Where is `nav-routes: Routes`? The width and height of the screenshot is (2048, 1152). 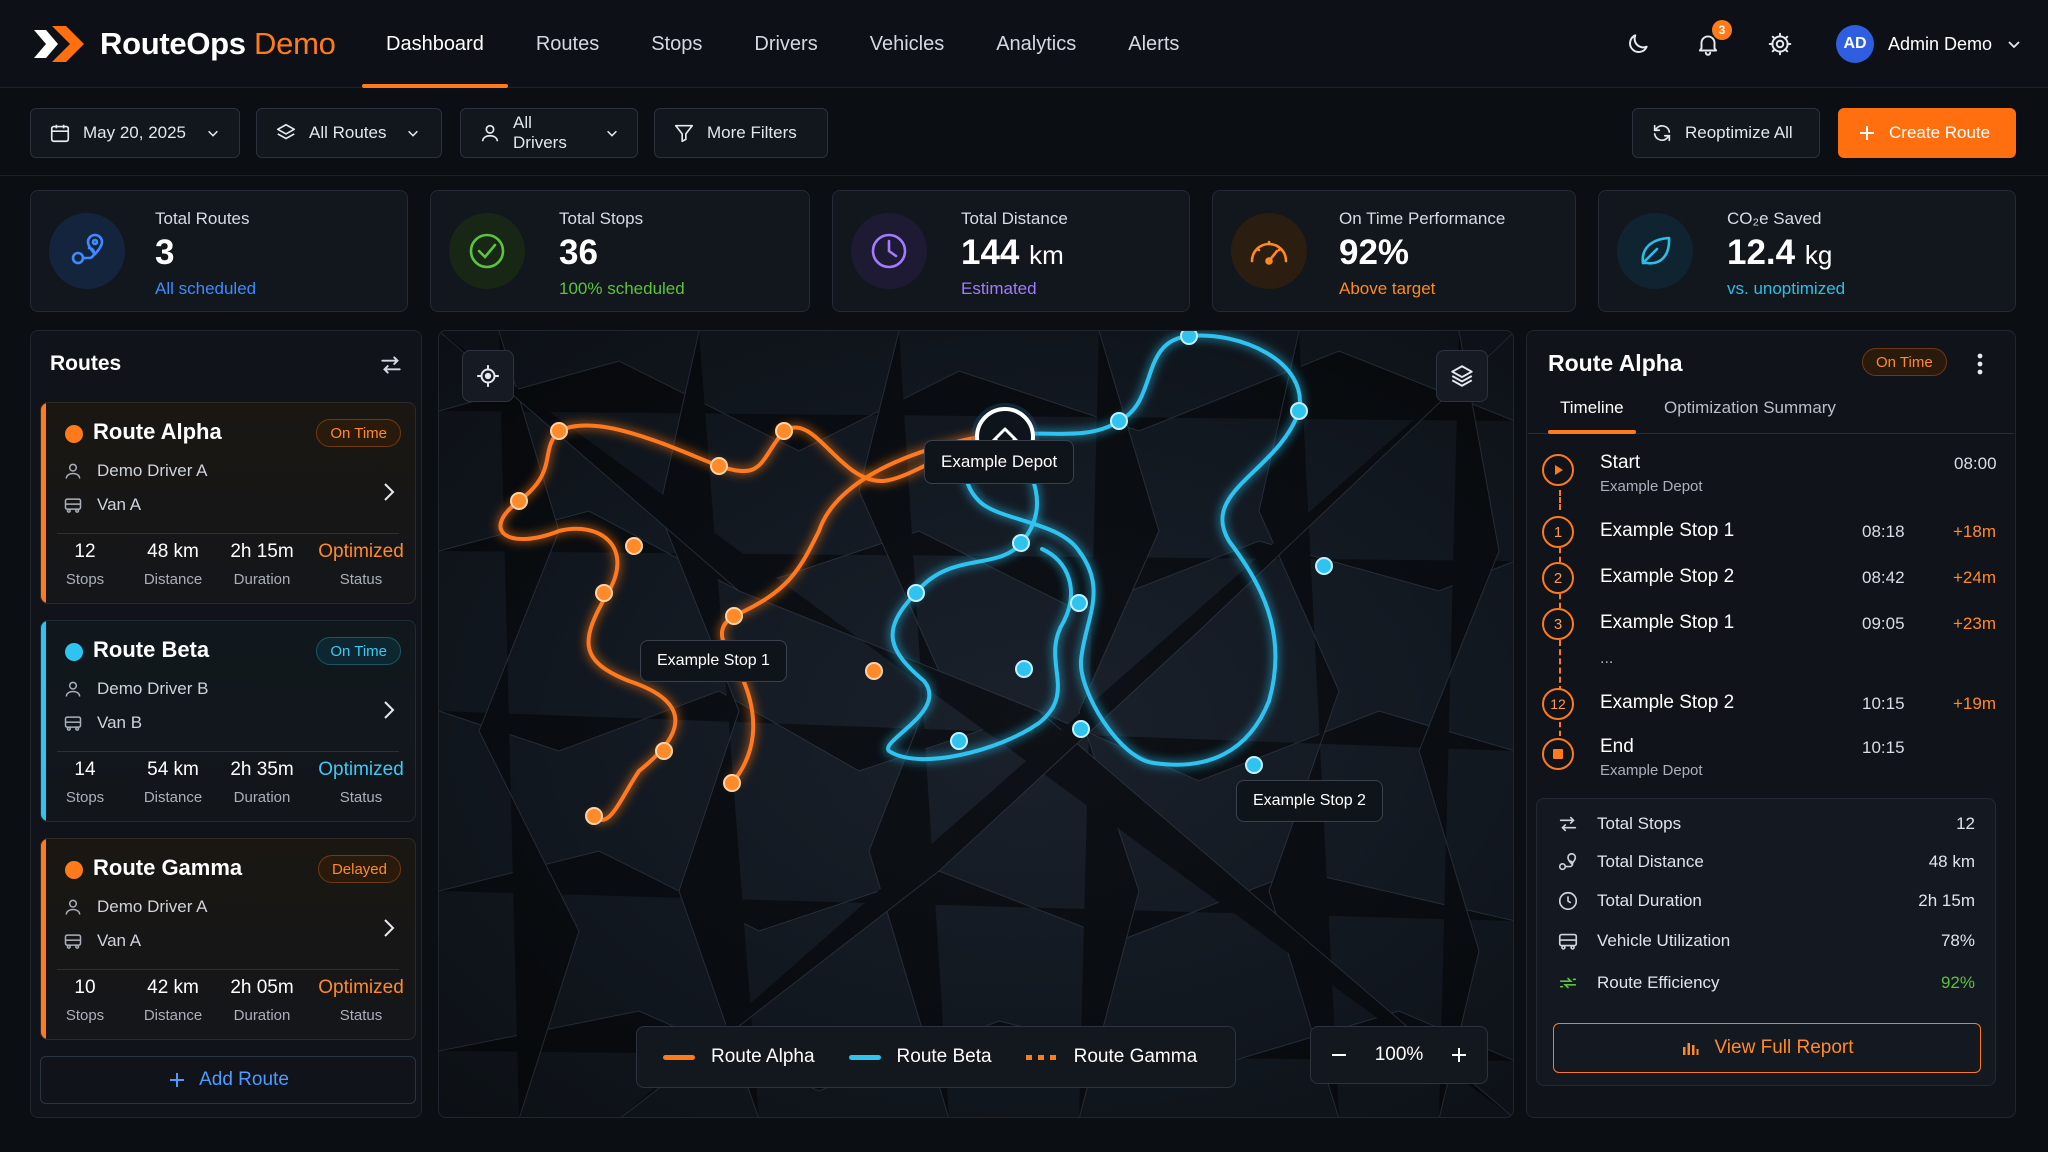 nav-routes: Routes is located at coordinates (567, 44).